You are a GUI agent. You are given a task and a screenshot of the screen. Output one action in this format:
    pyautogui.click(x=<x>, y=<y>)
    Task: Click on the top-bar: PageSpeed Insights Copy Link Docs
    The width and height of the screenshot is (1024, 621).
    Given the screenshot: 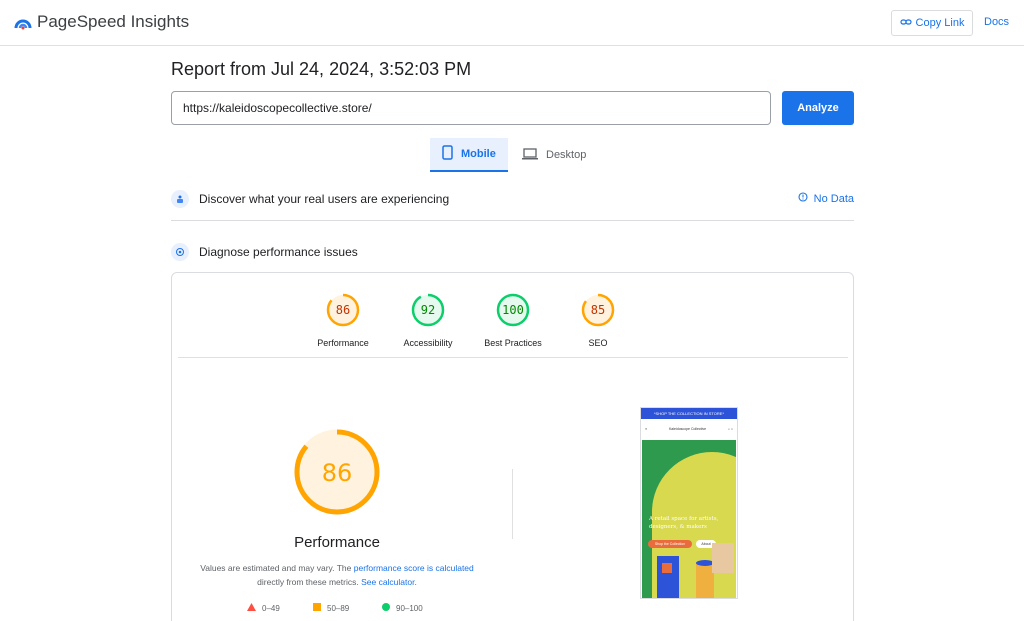 What is the action you would take?
    pyautogui.click(x=512, y=23)
    